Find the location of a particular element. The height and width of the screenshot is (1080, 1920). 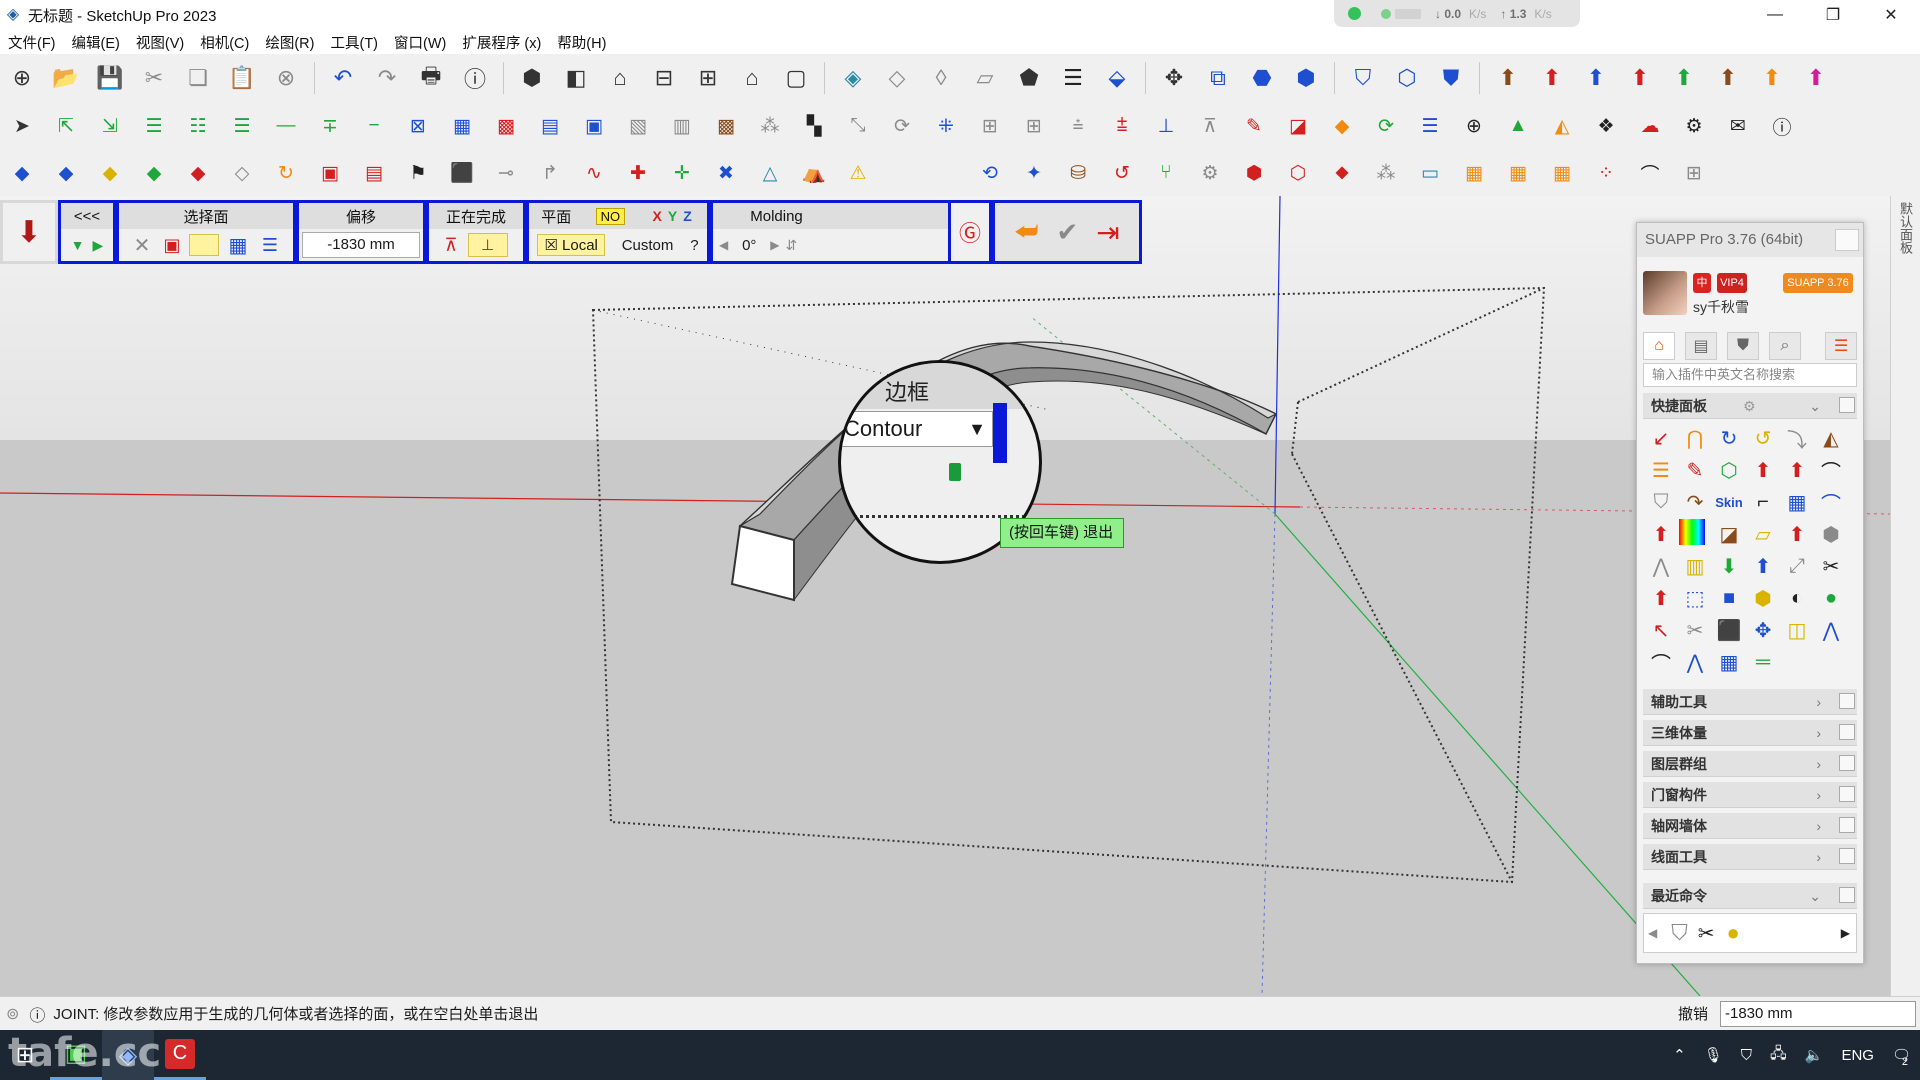

quick-tool-1-icon: ↙ is located at coordinates (1661, 438).